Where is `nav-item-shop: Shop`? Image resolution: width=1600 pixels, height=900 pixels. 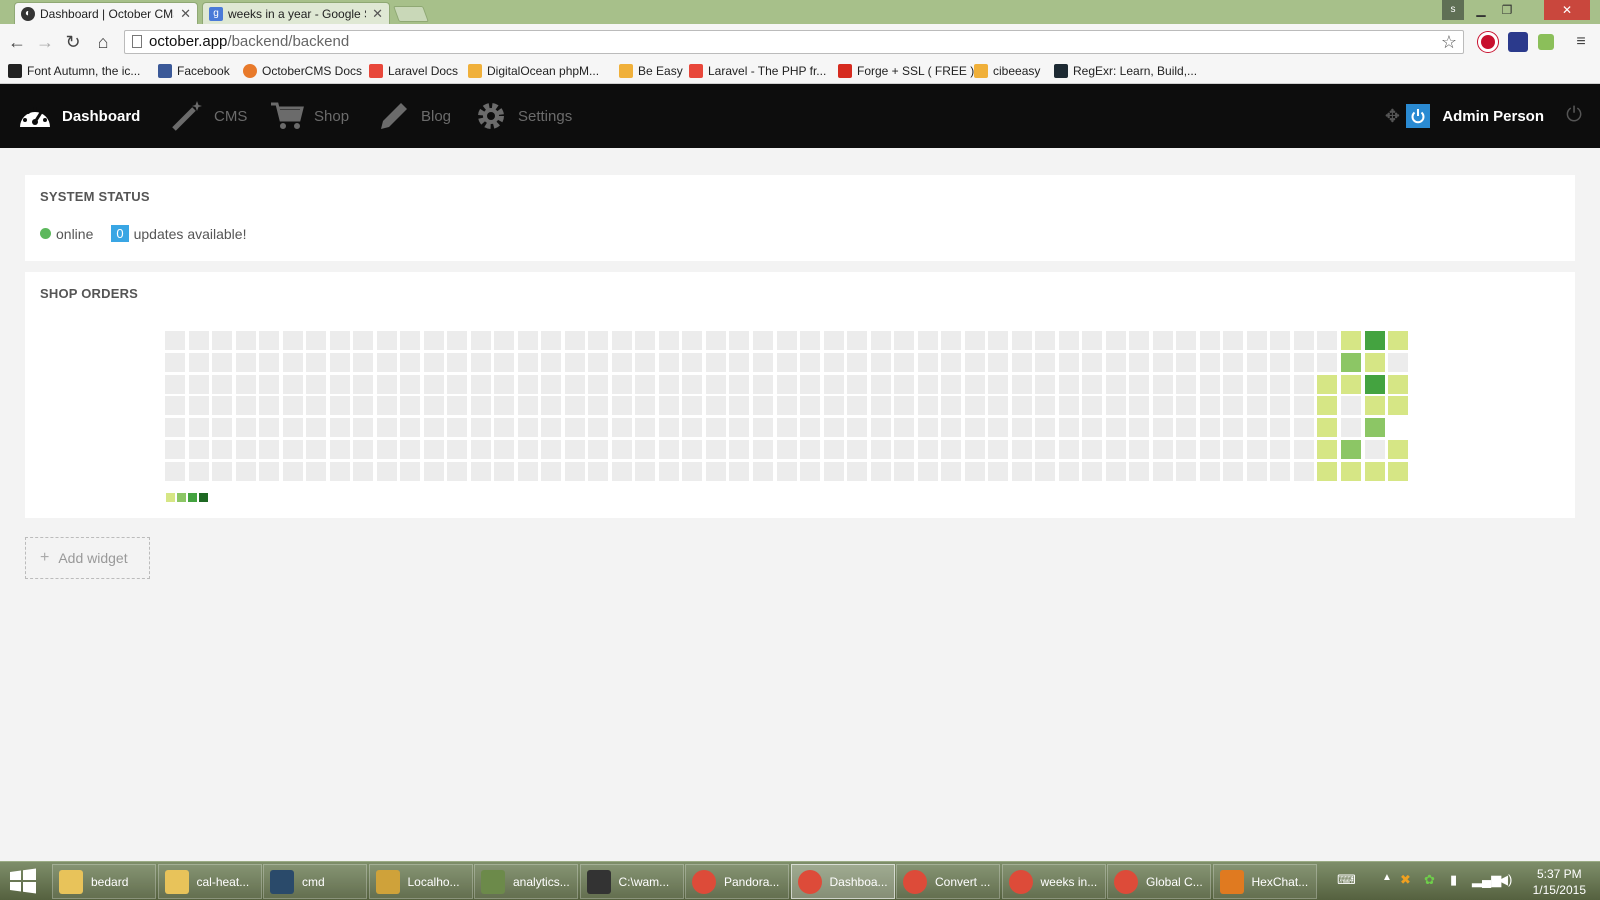
nav-item-shop: Shop is located at coordinates (309, 116).